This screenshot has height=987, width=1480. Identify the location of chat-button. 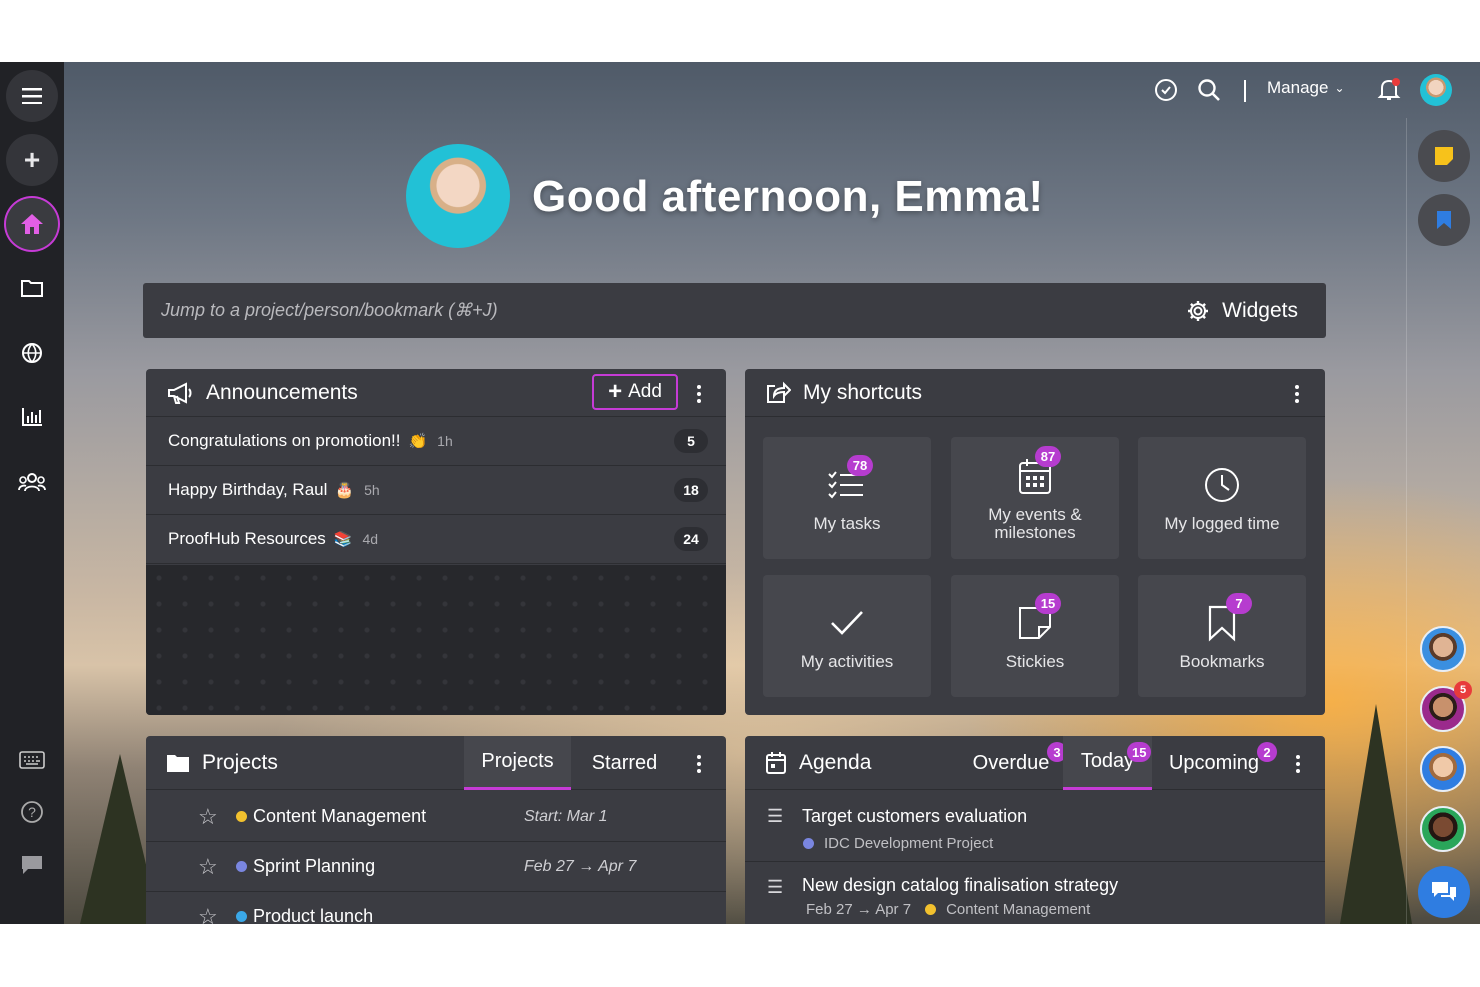
(1444, 892).